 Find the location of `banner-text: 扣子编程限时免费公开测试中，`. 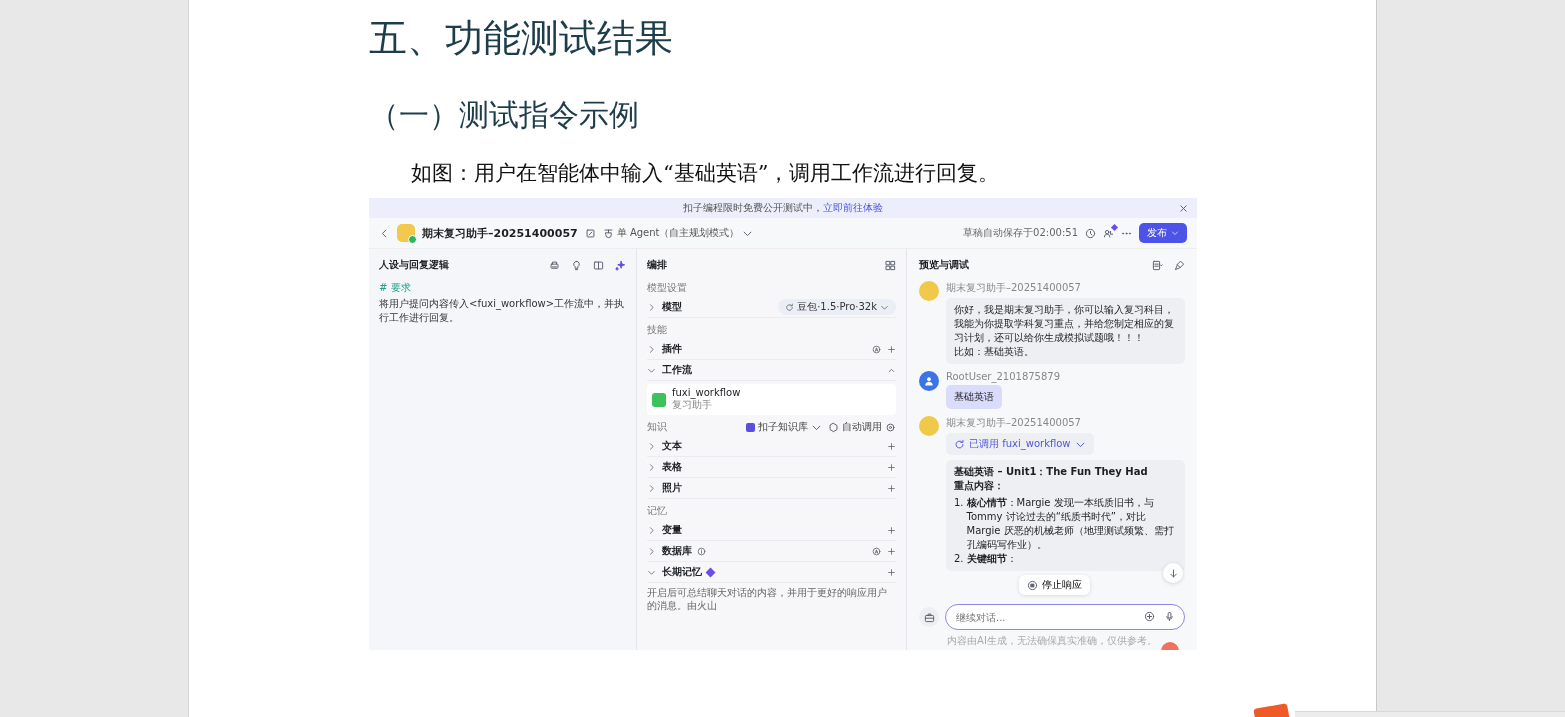

banner-text: 扣子编程限时免费公开测试中， is located at coordinates (753, 208).